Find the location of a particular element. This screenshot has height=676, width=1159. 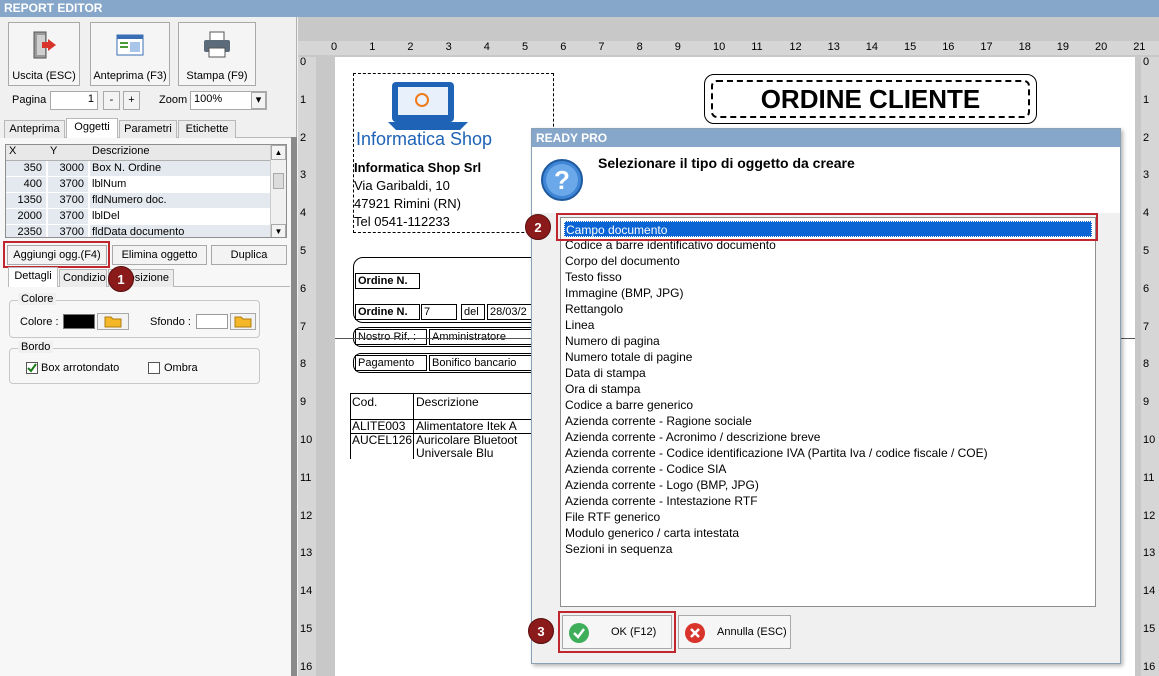

reference-field: Amministratore is located at coordinates (484, 337).